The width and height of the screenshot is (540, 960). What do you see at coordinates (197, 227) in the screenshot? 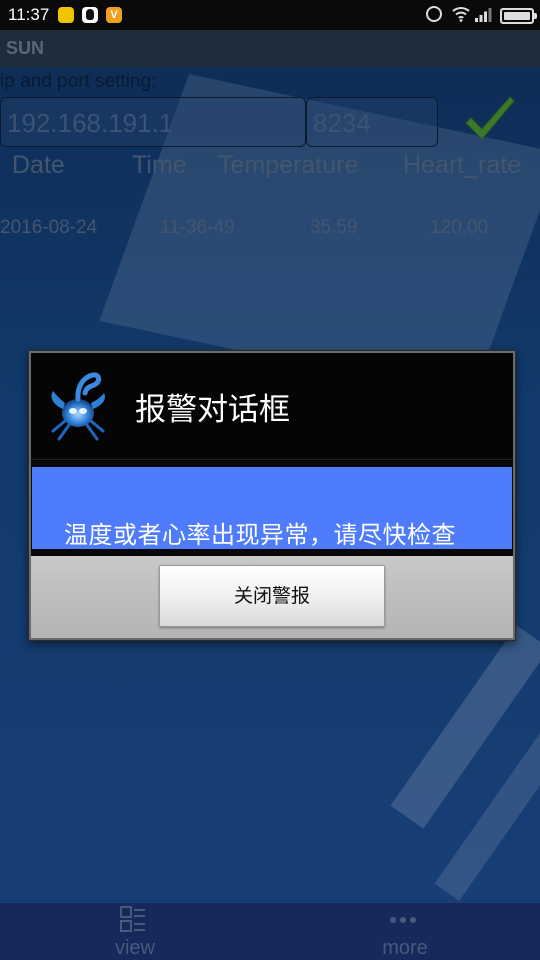
I see `cell-time: 11-36-49` at bounding box center [197, 227].